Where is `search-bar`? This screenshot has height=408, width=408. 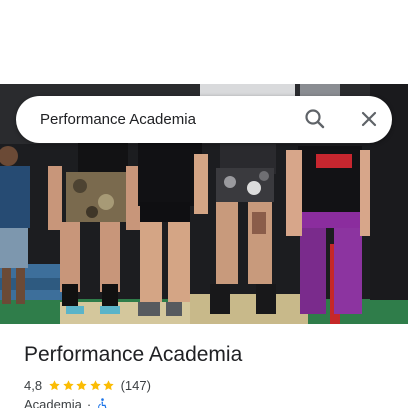 search-bar is located at coordinates (204, 119).